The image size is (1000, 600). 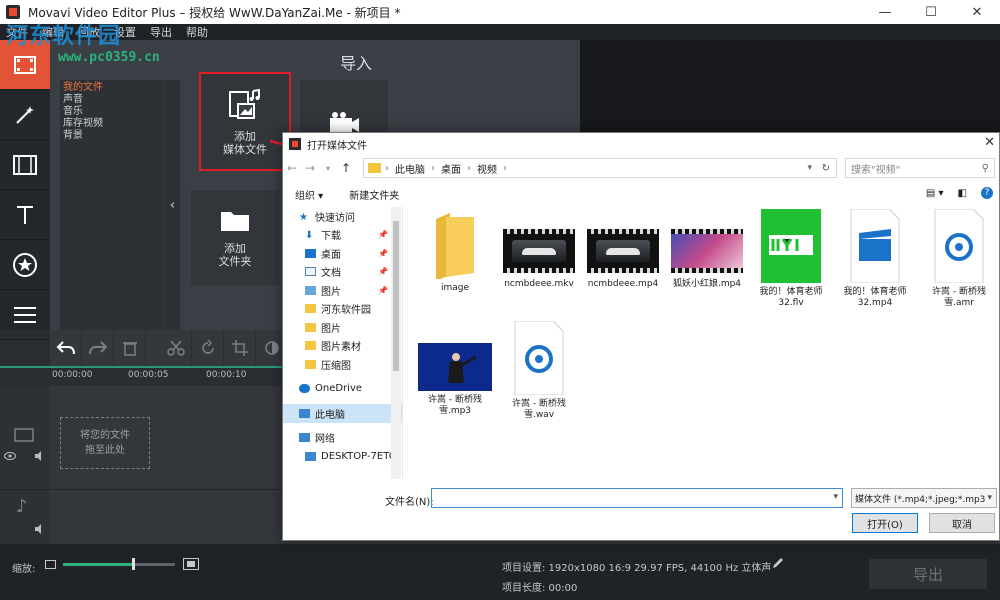 I want to click on car-image, so click(x=623, y=251).